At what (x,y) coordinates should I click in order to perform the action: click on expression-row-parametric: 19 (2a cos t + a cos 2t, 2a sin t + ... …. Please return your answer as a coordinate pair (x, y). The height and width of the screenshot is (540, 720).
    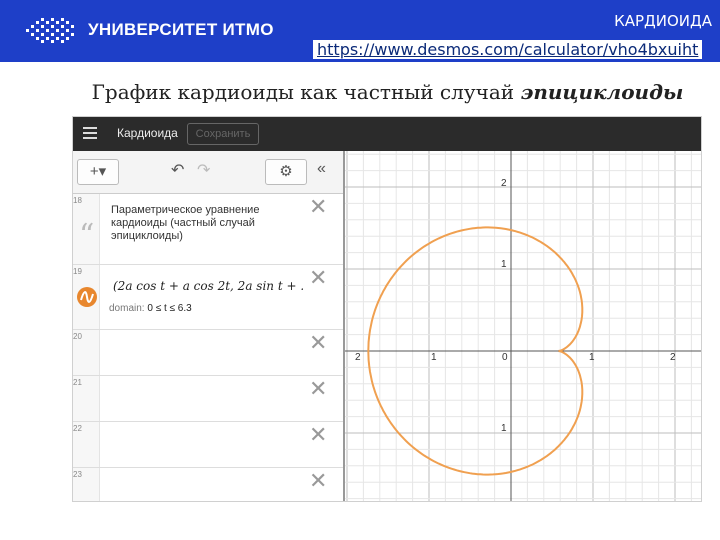
    Looking at the image, I should click on (208, 297).